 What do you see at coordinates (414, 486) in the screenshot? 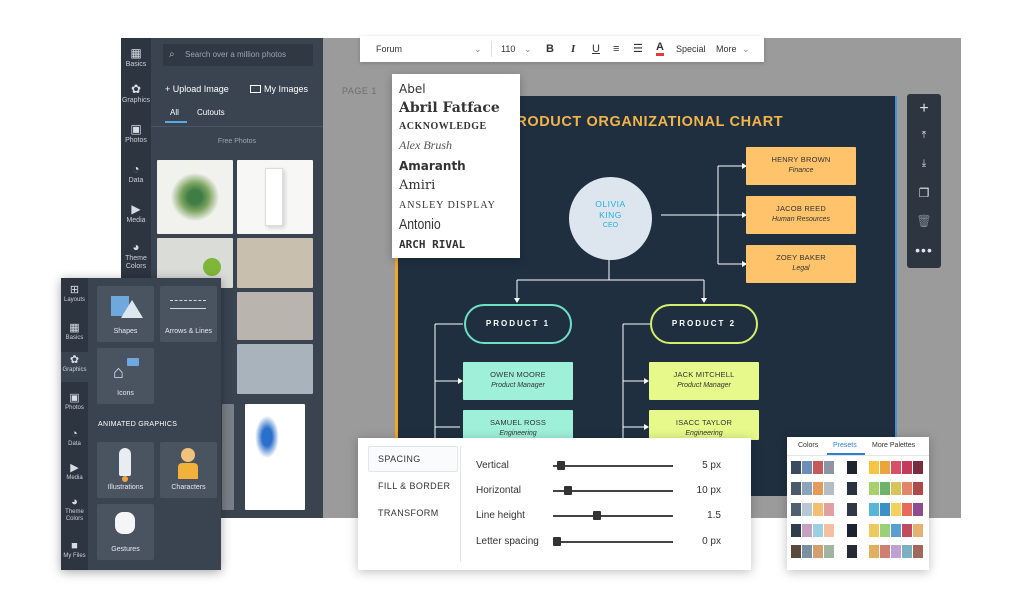
I see `fill-border-menu-item: FILL & BORDER` at bounding box center [414, 486].